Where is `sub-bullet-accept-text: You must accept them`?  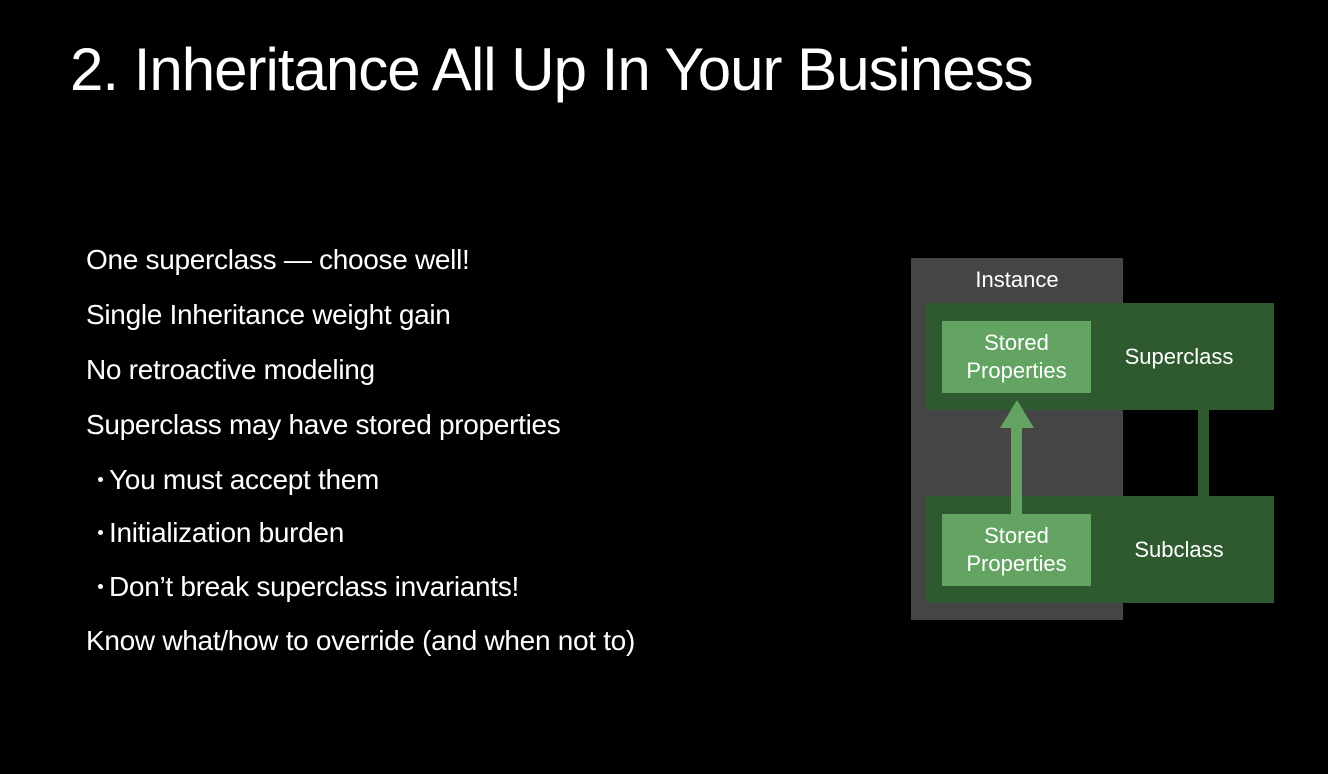
sub-bullet-accept-text: You must accept them is located at coordinates (244, 479).